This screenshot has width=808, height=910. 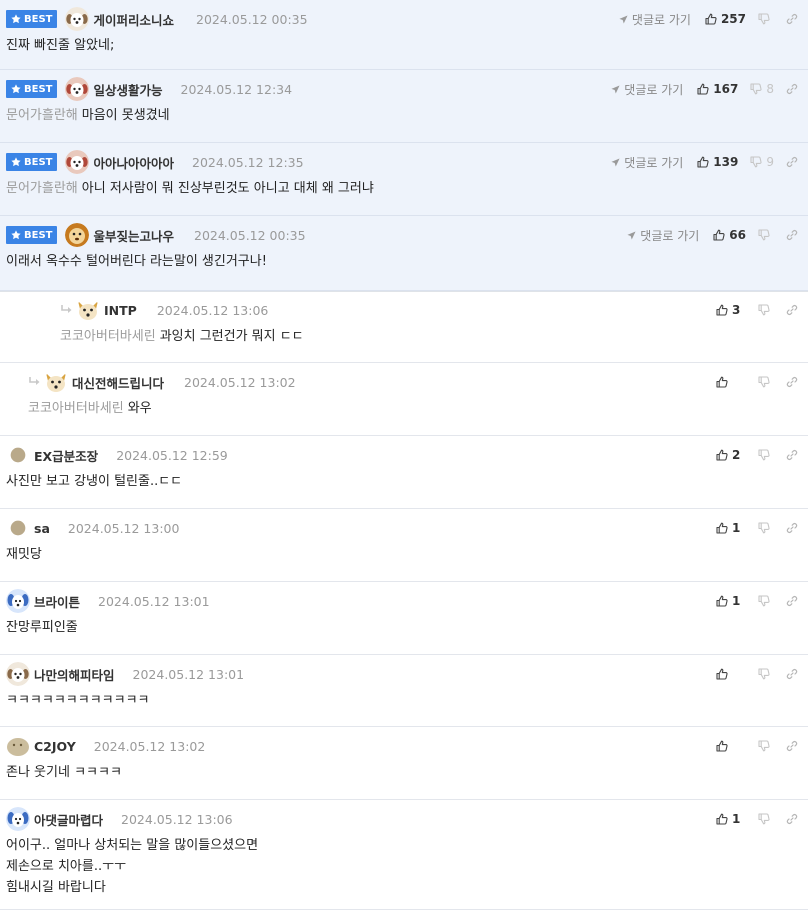 I want to click on like-button: 139, so click(x=717, y=162).